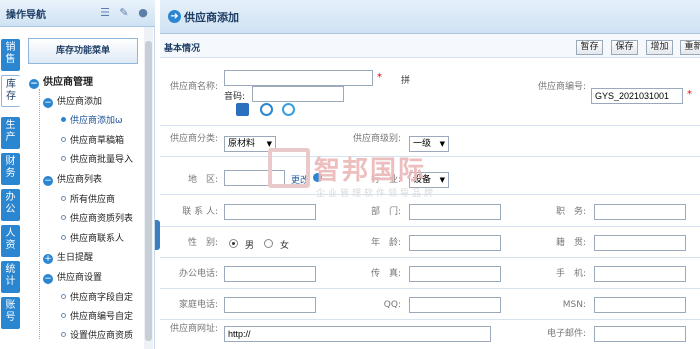  I want to click on tab-inventory: 库存, so click(10, 91).